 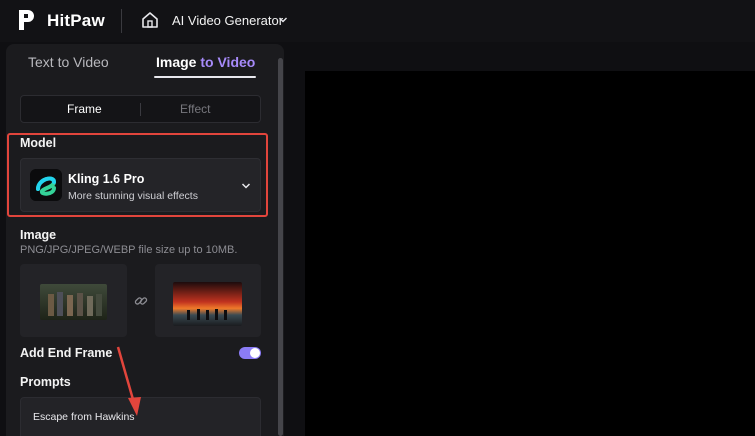 What do you see at coordinates (84, 417) in the screenshot?
I see `prompt-text: Escape from Hawkins` at bounding box center [84, 417].